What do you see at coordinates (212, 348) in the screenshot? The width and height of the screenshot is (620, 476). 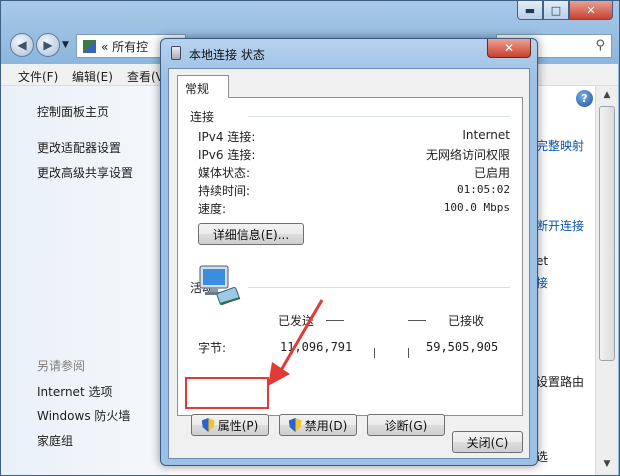 I see `bytes-label: 字节:` at bounding box center [212, 348].